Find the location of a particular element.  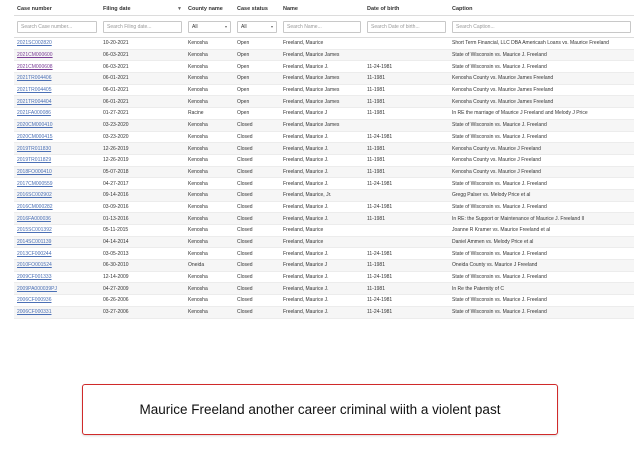

column-header-case-number: Case number is located at coordinates (57, 9).